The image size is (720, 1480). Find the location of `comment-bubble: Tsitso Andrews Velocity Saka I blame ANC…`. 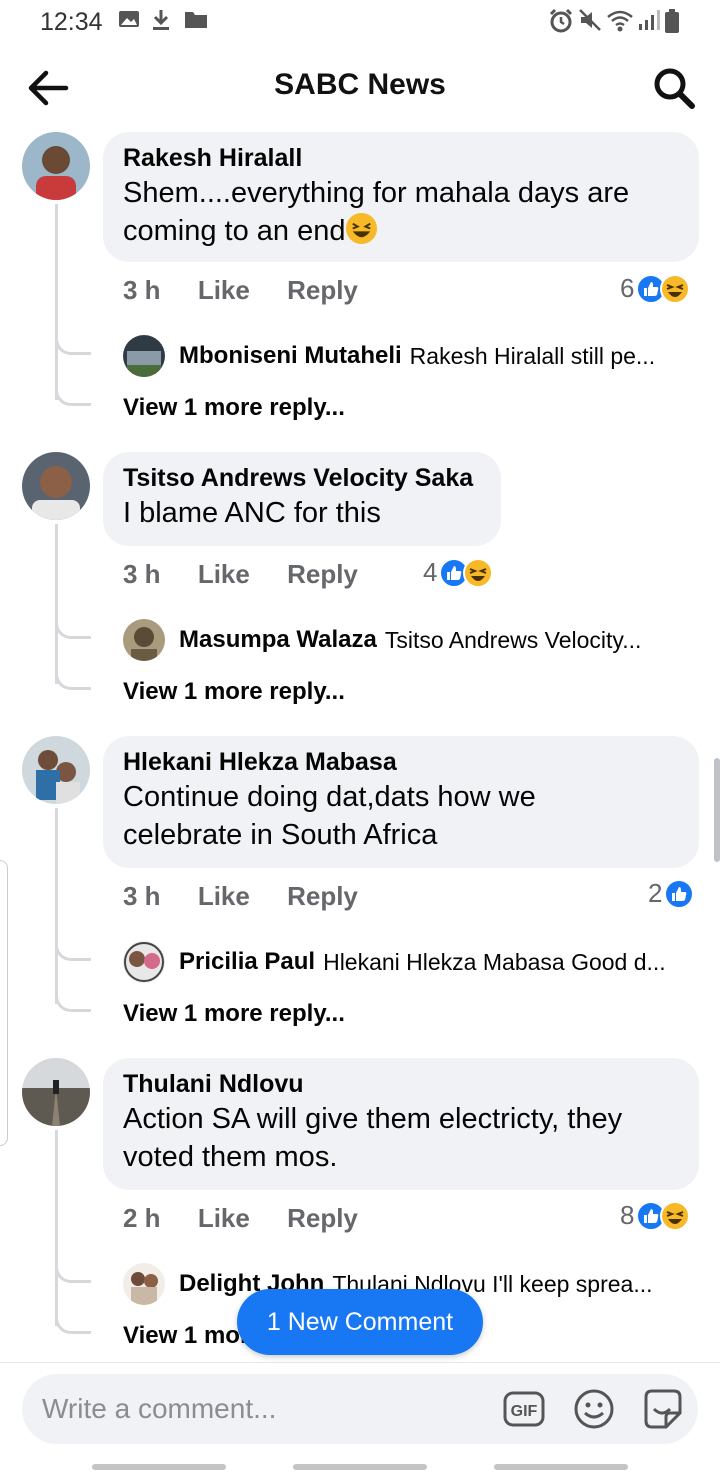

comment-bubble: Tsitso Andrews Velocity Saka I blame ANC… is located at coordinates (302, 499).